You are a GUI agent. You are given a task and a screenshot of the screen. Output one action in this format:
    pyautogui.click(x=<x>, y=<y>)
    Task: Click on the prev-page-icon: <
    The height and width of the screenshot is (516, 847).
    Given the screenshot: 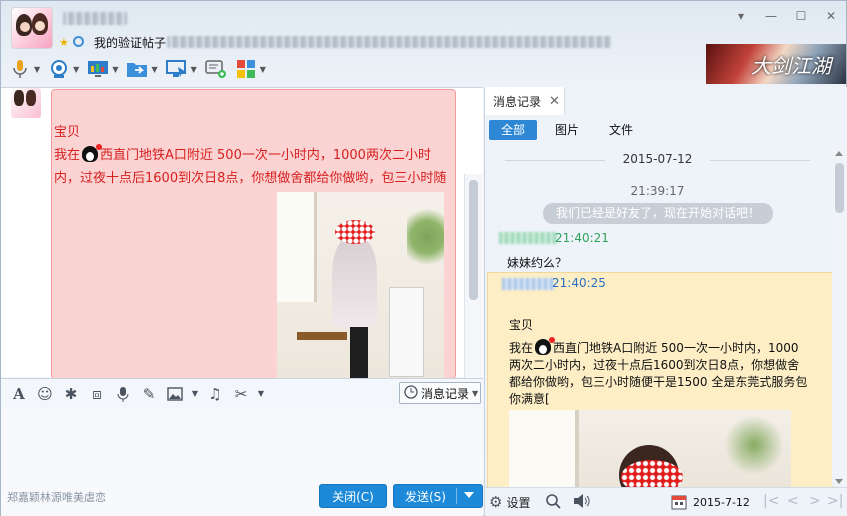 What is the action you would take?
    pyautogui.click(x=793, y=501)
    